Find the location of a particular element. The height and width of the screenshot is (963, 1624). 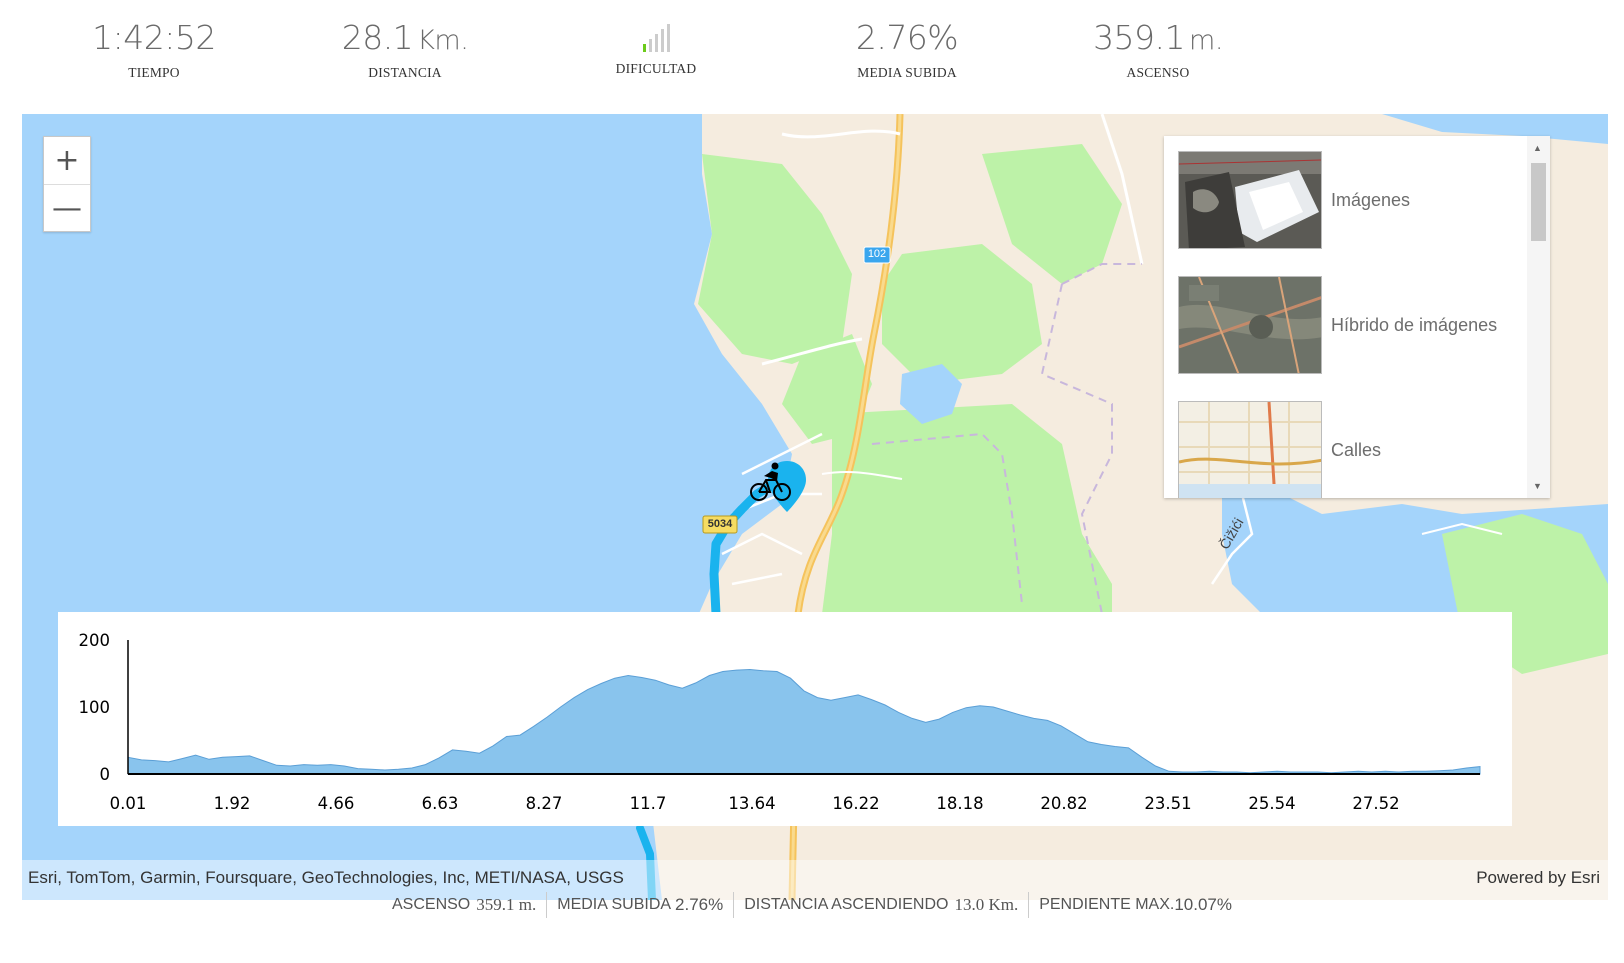

y-tick-label: 200 is located at coordinates (95, 640).